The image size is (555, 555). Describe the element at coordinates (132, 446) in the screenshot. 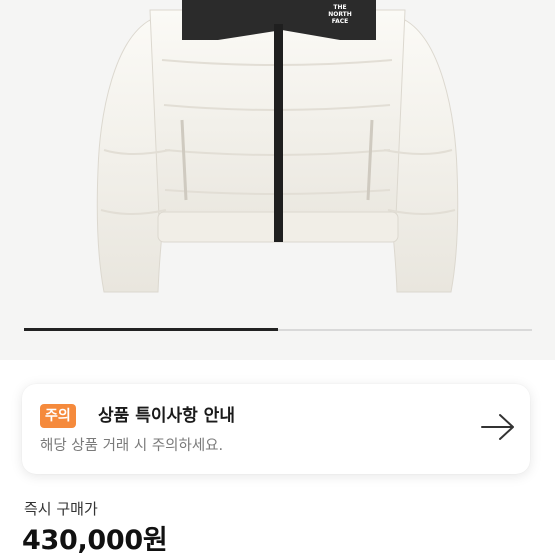

I see `notice-description: 해당 상품 거래 시 주의하세요.` at that location.